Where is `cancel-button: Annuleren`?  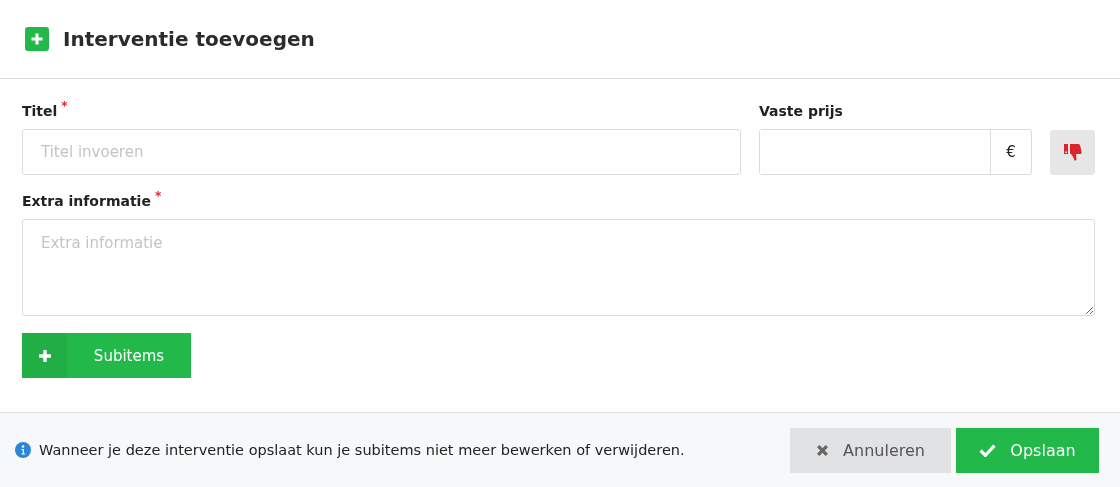 cancel-button: Annuleren is located at coordinates (870, 450).